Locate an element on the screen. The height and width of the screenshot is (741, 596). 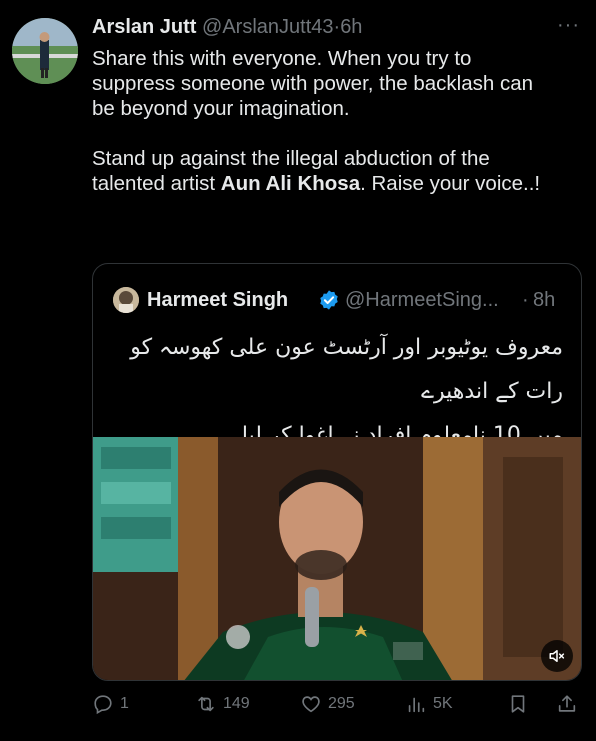
share-button is located at coordinates (567, 704).